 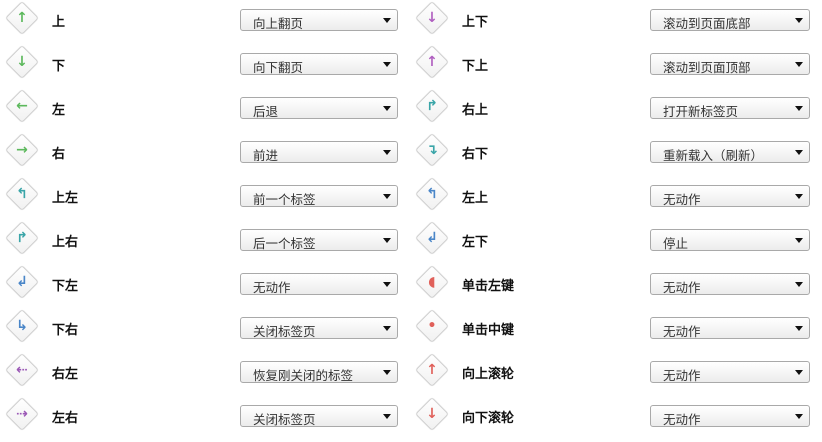 What do you see at coordinates (730, 20) in the screenshot?
I see `gesture-action-select: 滚动到页面底部` at bounding box center [730, 20].